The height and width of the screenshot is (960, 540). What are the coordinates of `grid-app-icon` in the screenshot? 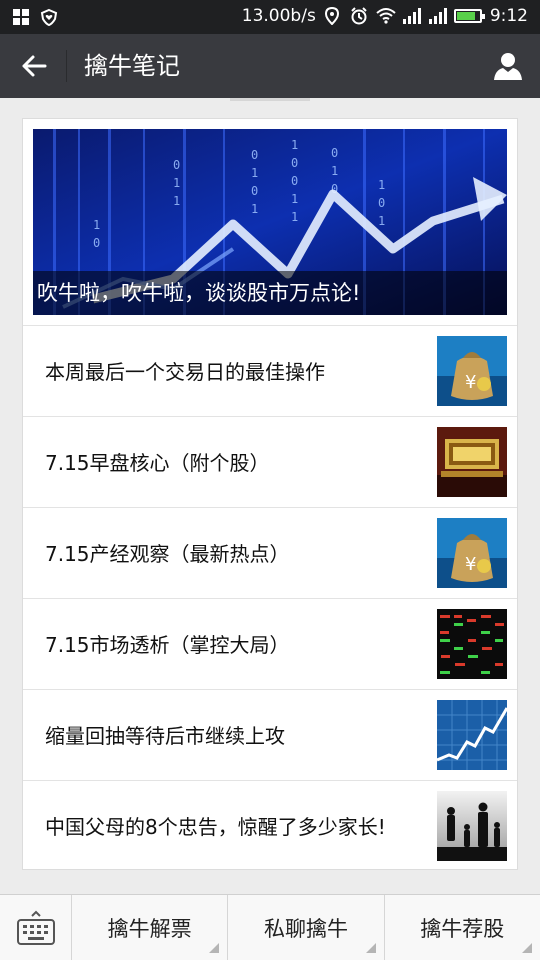 It's located at (21, 17).